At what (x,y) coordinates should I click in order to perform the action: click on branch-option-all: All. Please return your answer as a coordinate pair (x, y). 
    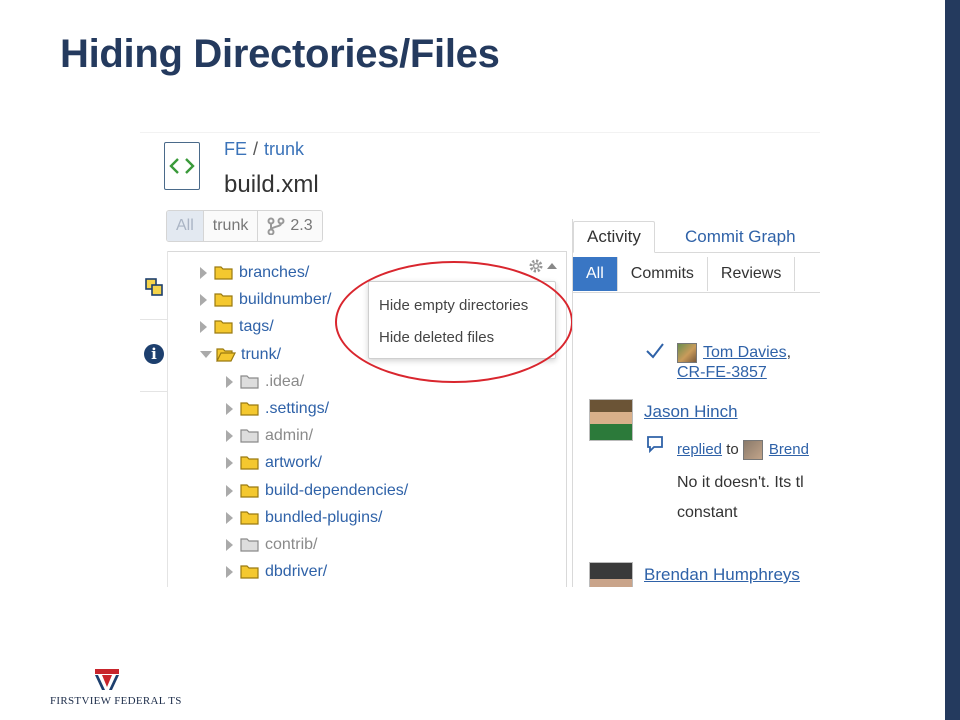
    Looking at the image, I should click on (185, 226).